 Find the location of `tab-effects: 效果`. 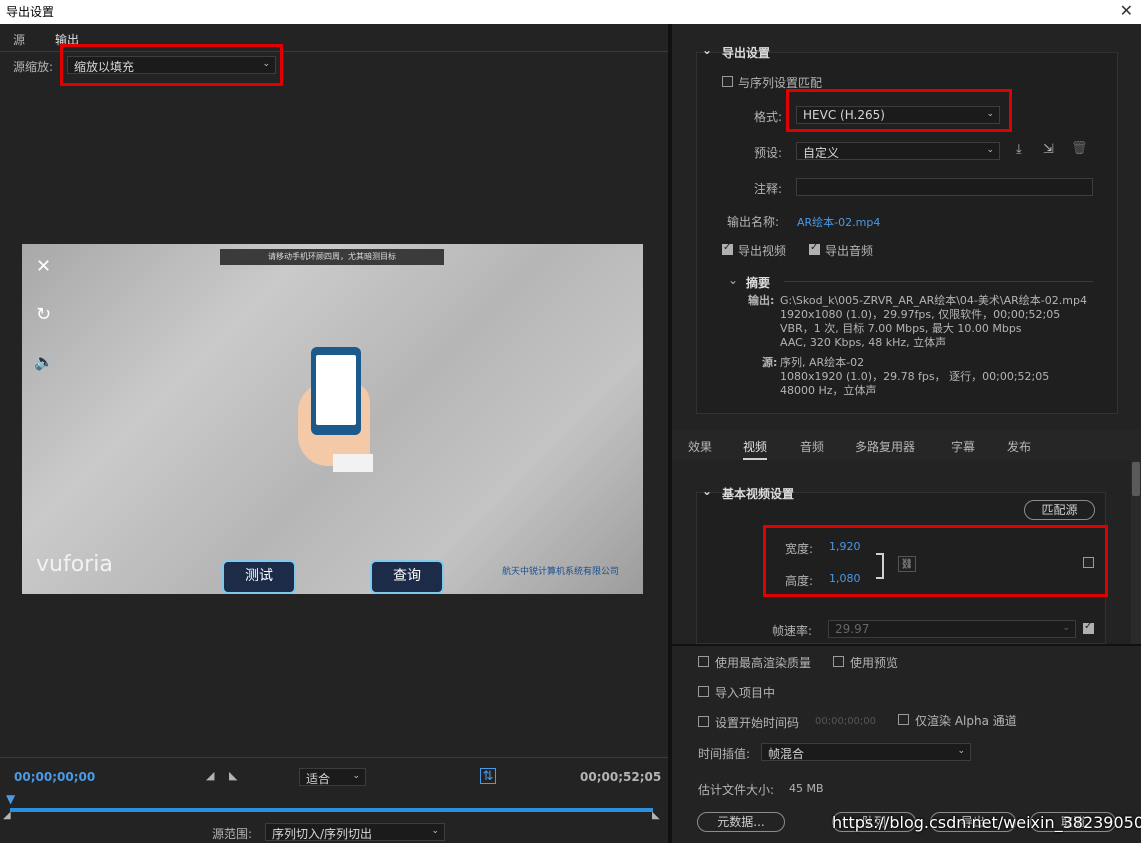

tab-effects: 效果 is located at coordinates (700, 446).